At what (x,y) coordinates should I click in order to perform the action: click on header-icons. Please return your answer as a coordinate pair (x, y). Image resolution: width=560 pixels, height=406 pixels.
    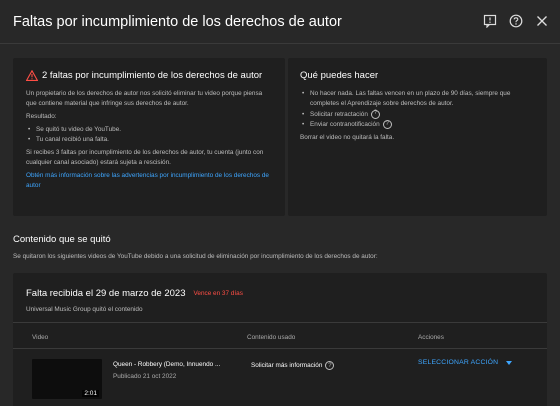
    Looking at the image, I should click on (516, 21).